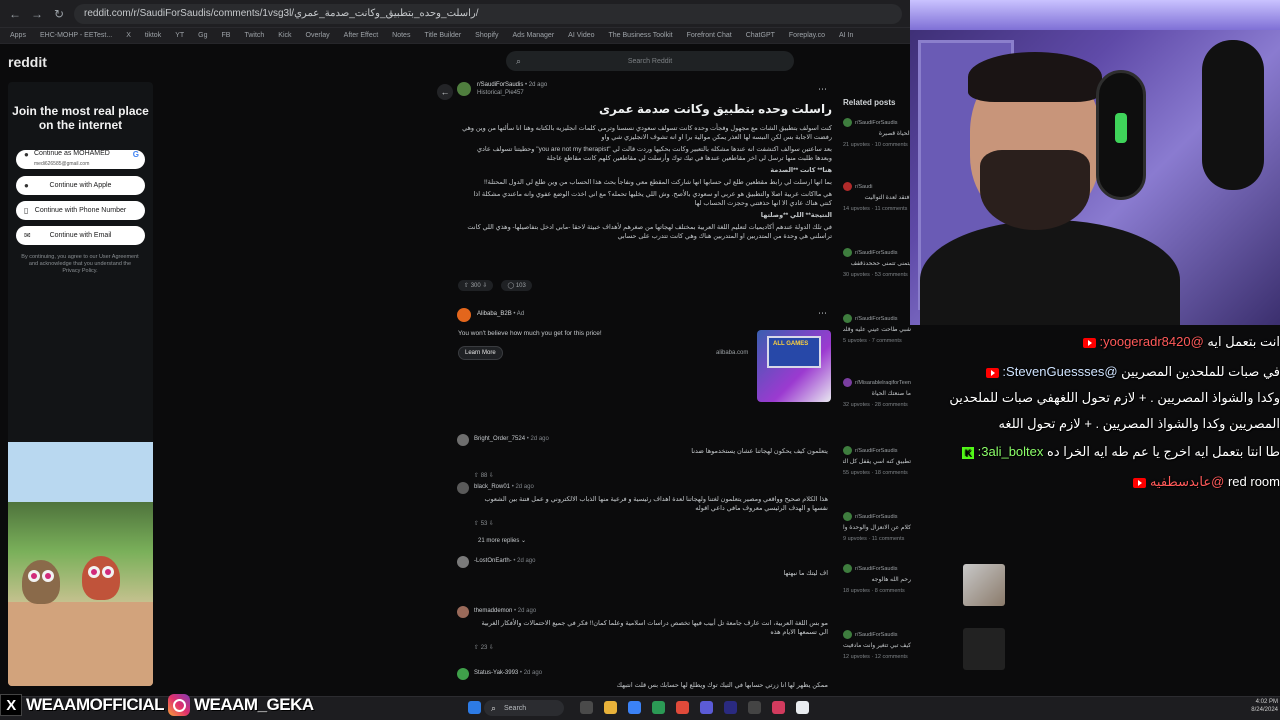 The width and height of the screenshot is (1280, 720). Describe the element at coordinates (401, 35) in the screenshot. I see `bookmark-item: Notes` at that location.